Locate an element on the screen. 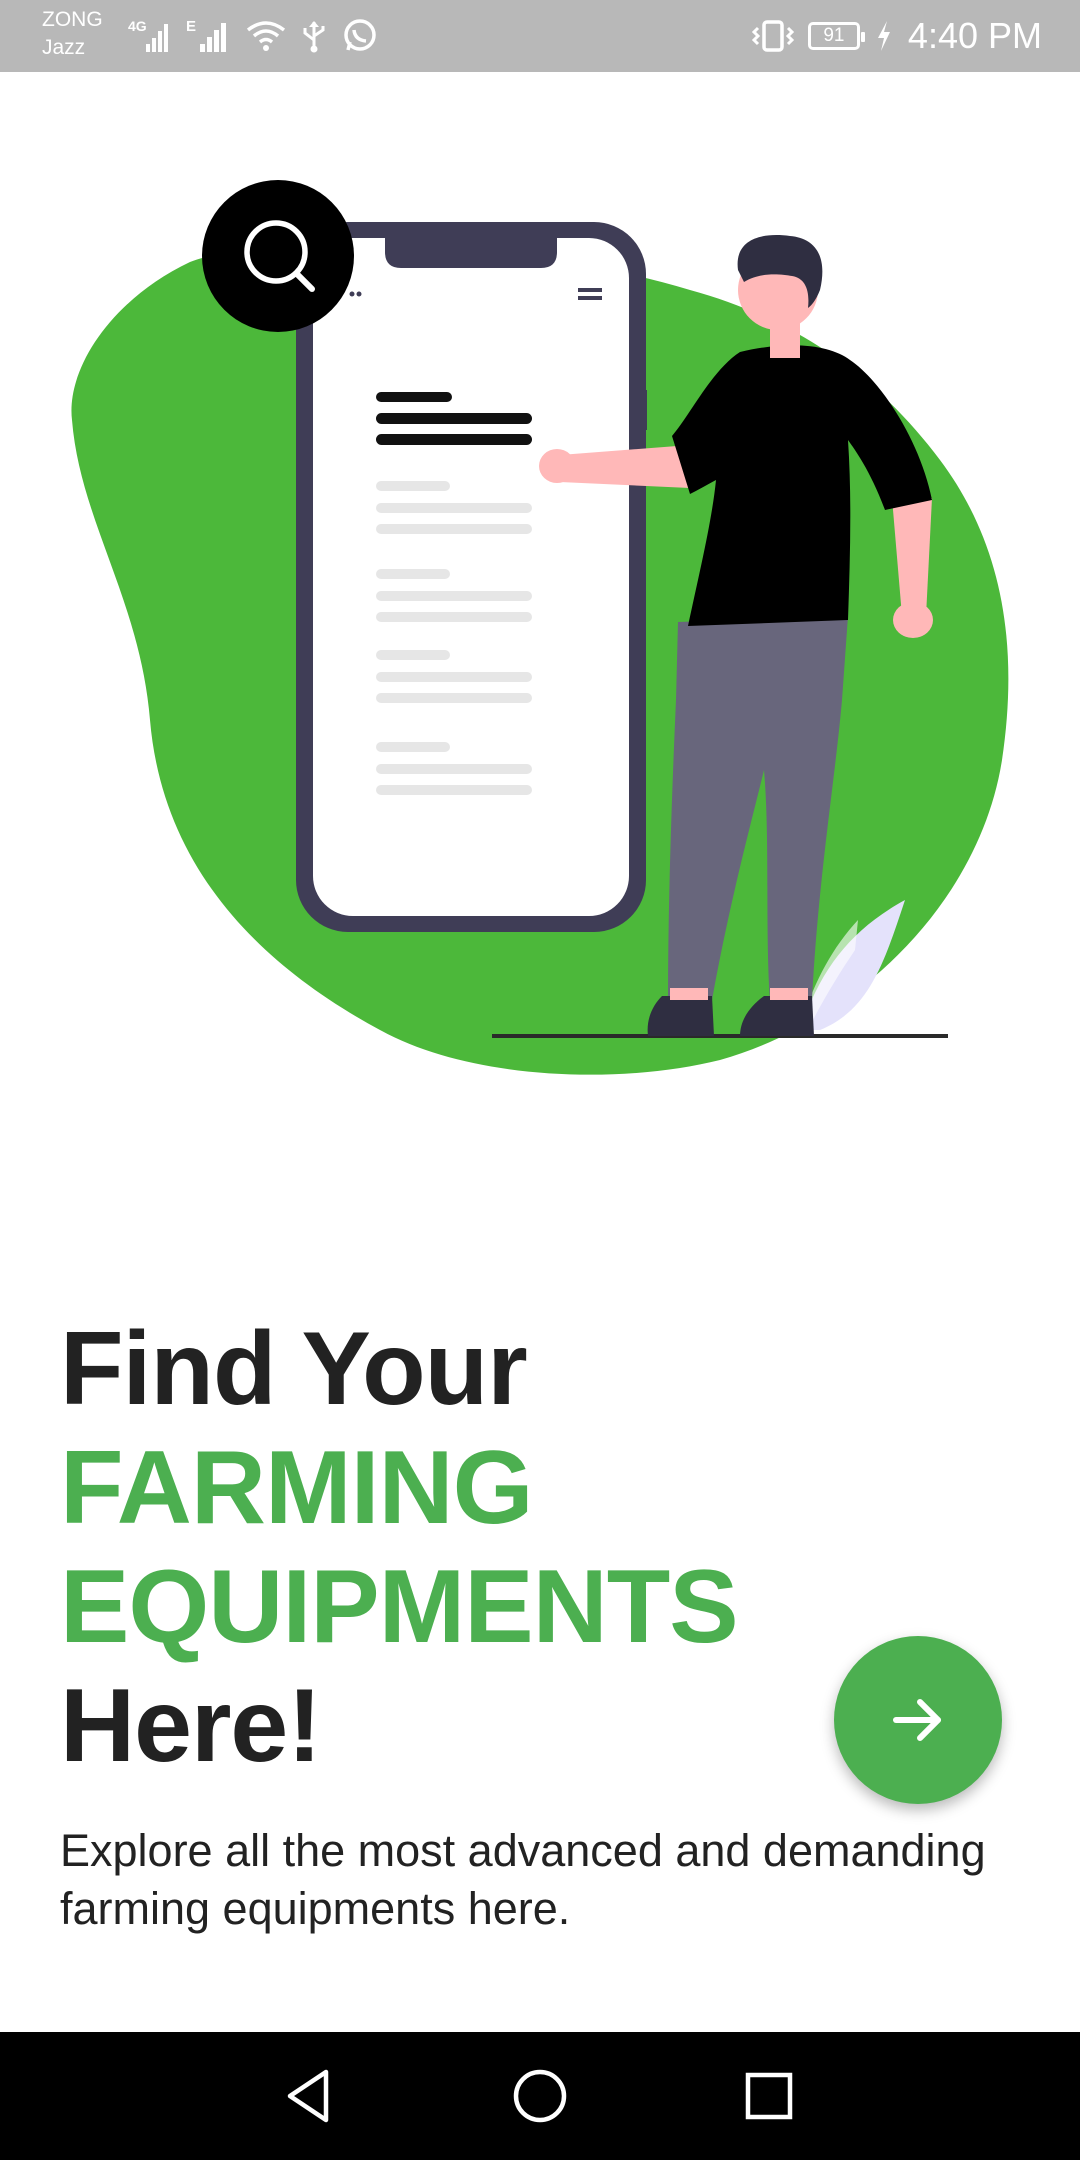 This screenshot has width=1080, height=2160. headline-line-1: Find Your is located at coordinates (294, 1369).